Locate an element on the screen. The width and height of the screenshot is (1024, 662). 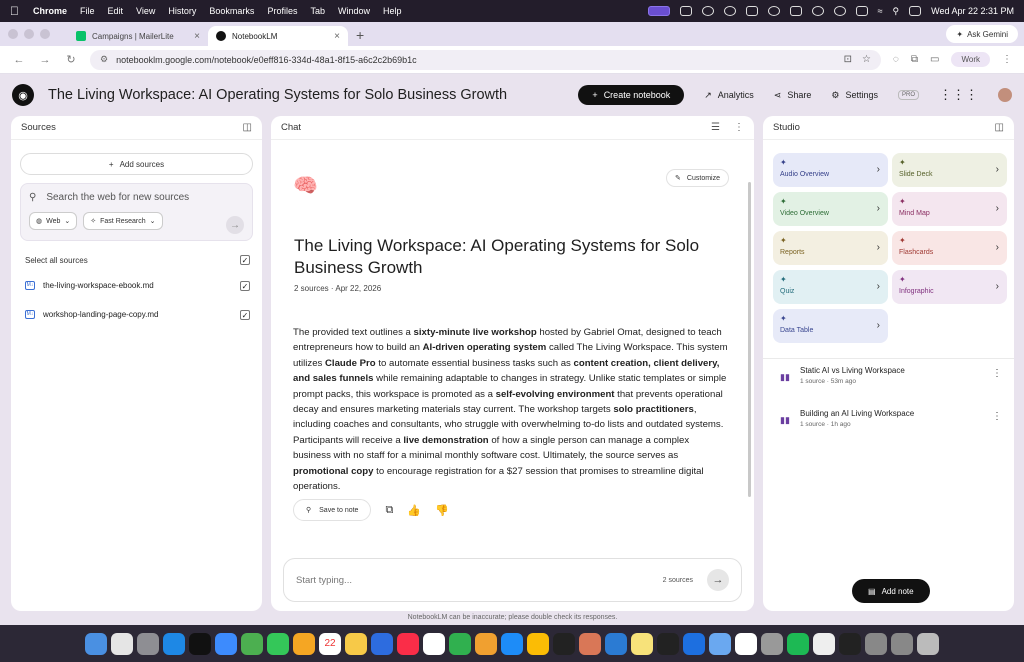
help2-dock-icon is located at coordinates (902, 643).